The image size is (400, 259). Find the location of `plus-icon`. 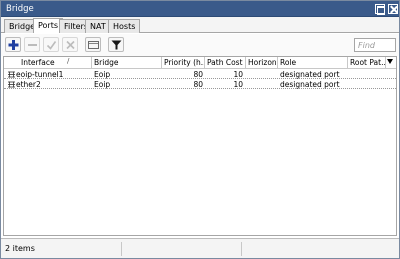

plus-icon is located at coordinates (13, 45).